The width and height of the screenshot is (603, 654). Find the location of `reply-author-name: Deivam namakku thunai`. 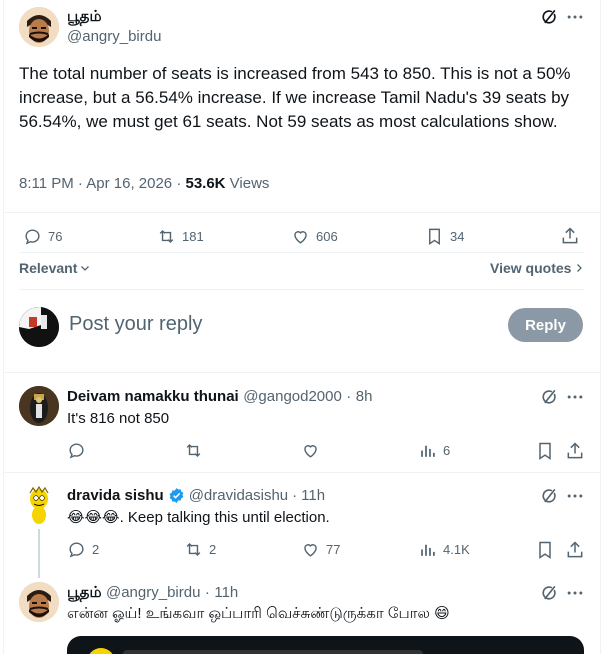

reply-author-name: Deivam namakku thunai is located at coordinates (153, 396).